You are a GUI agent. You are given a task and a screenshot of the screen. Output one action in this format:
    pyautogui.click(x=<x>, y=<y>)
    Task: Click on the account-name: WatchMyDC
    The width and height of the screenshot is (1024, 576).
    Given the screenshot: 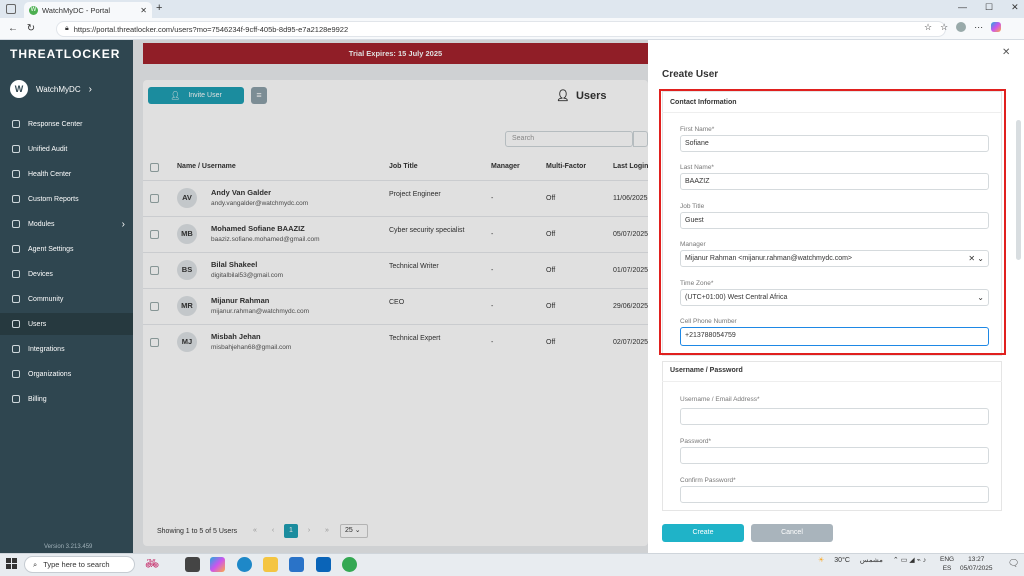 What is the action you would take?
    pyautogui.click(x=58, y=89)
    